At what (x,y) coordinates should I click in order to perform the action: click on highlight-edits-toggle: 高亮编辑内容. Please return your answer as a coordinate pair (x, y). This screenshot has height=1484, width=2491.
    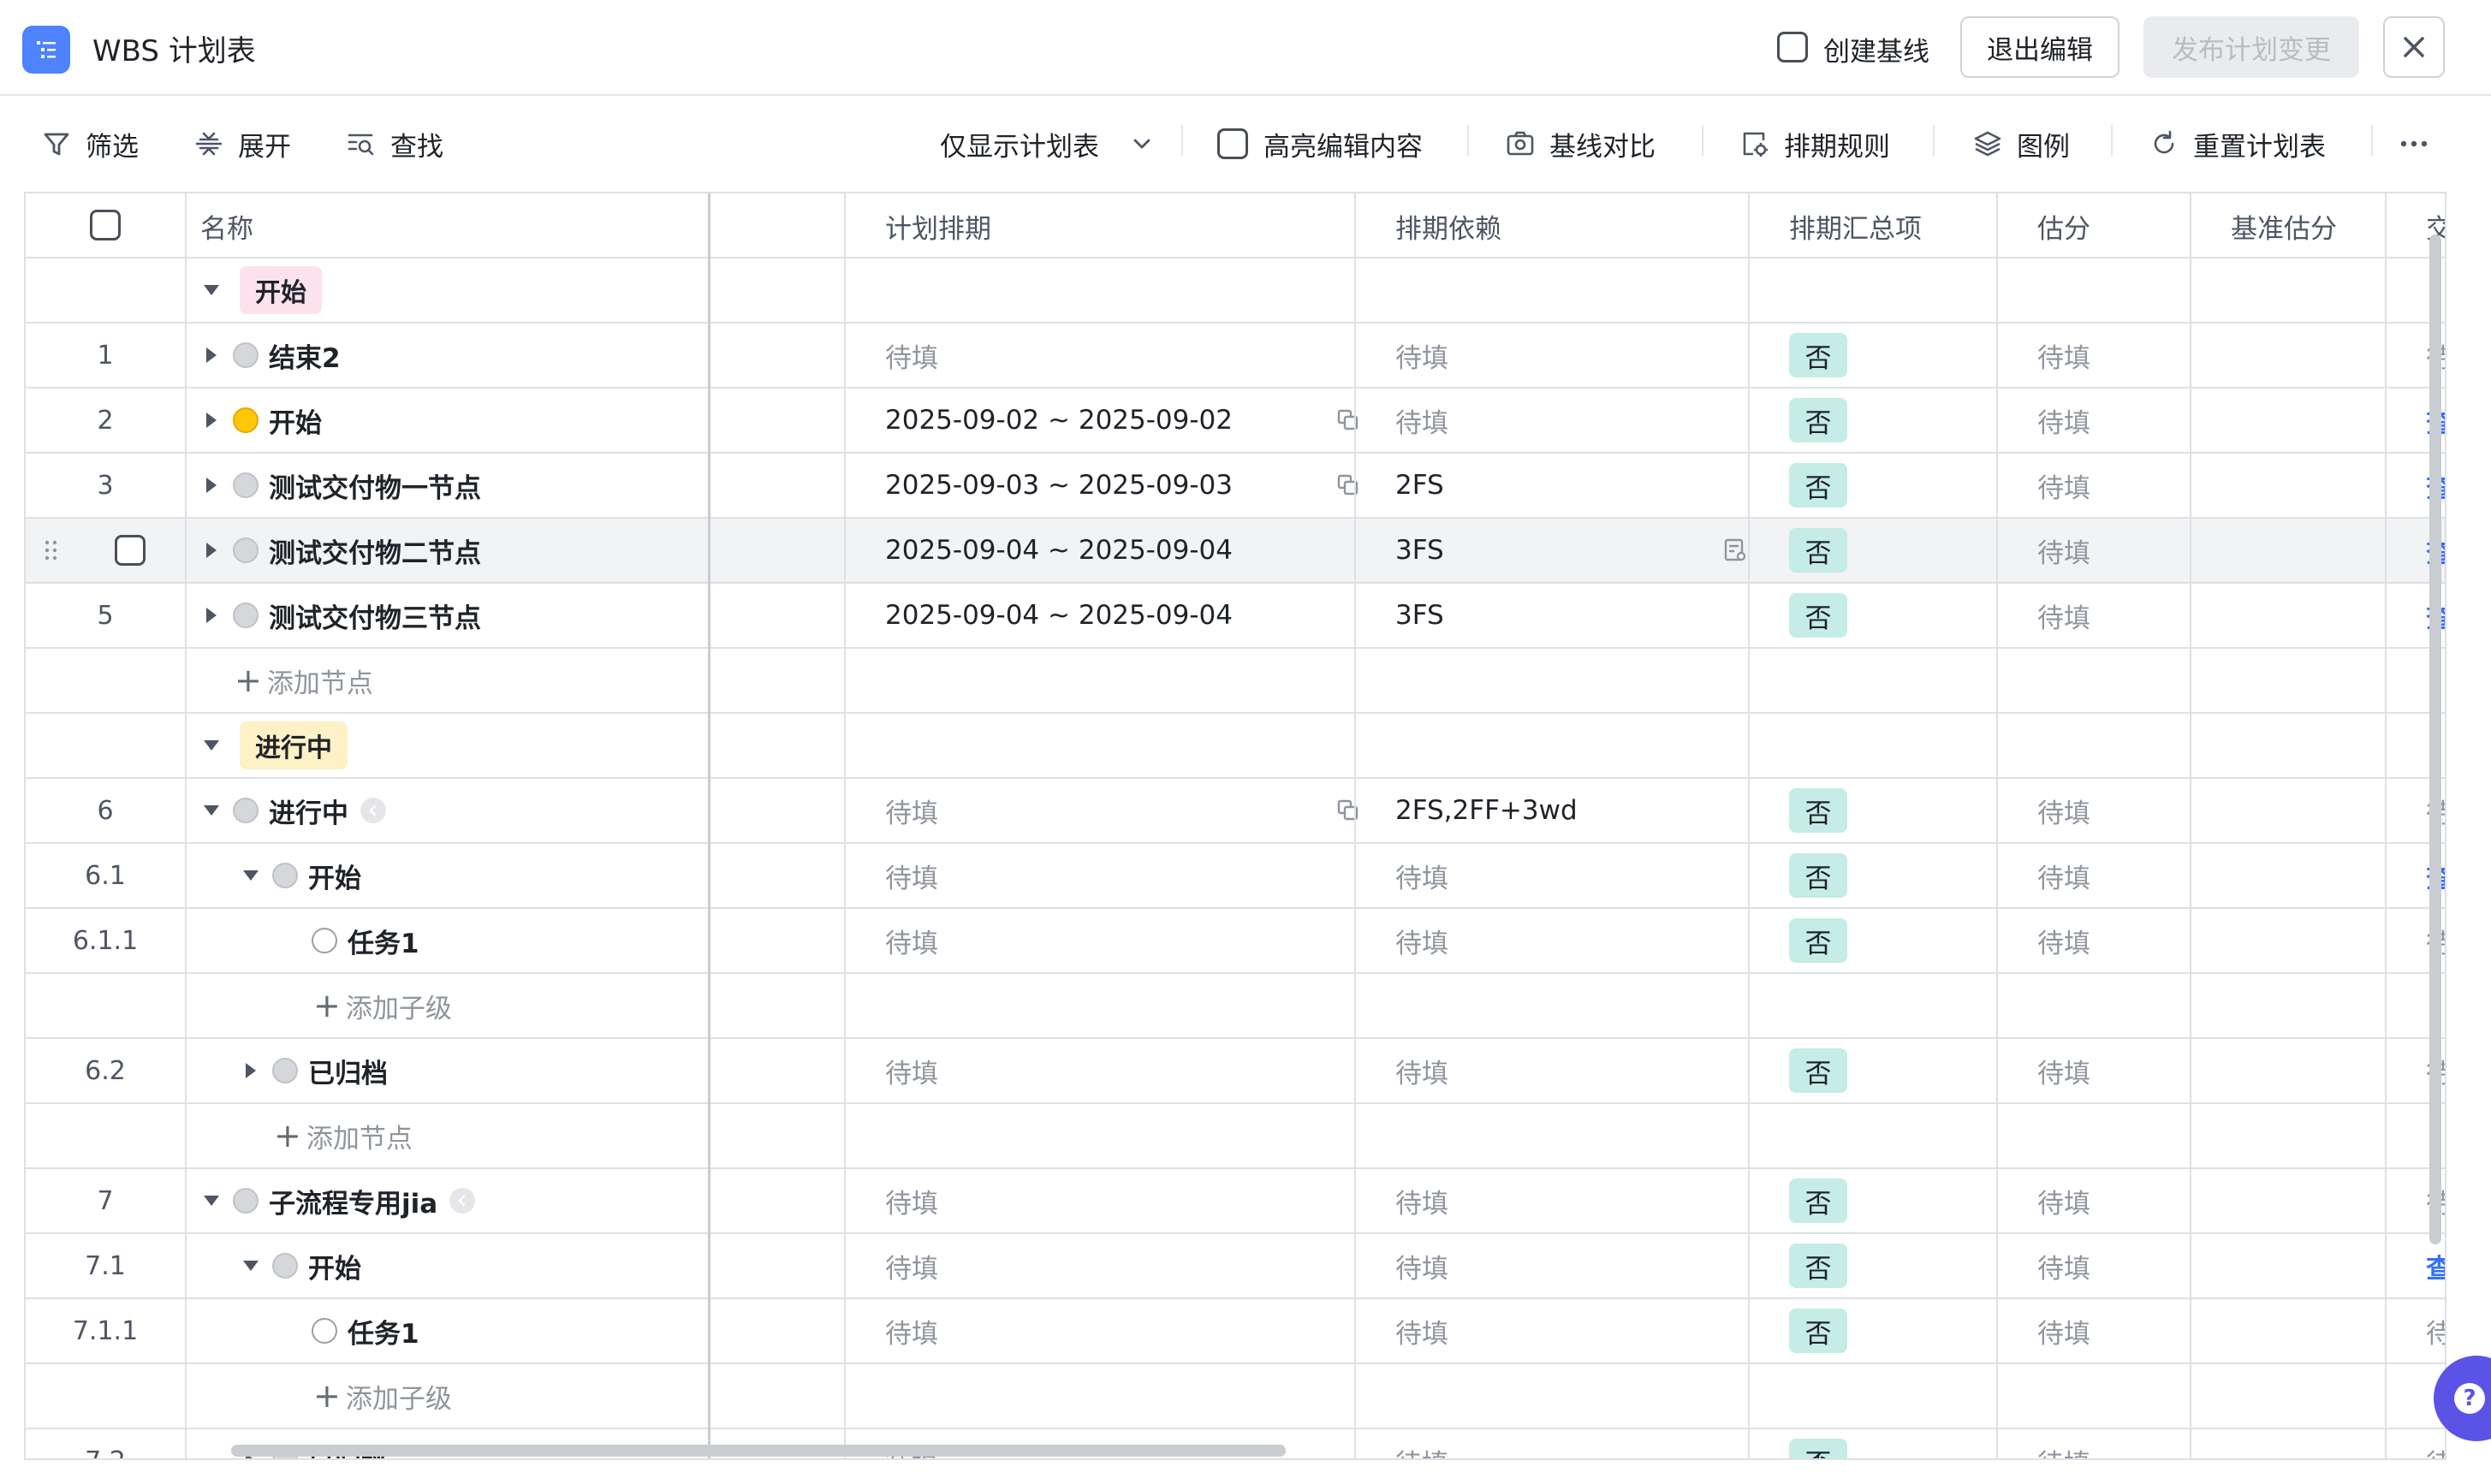
    Looking at the image, I should click on (1320, 145).